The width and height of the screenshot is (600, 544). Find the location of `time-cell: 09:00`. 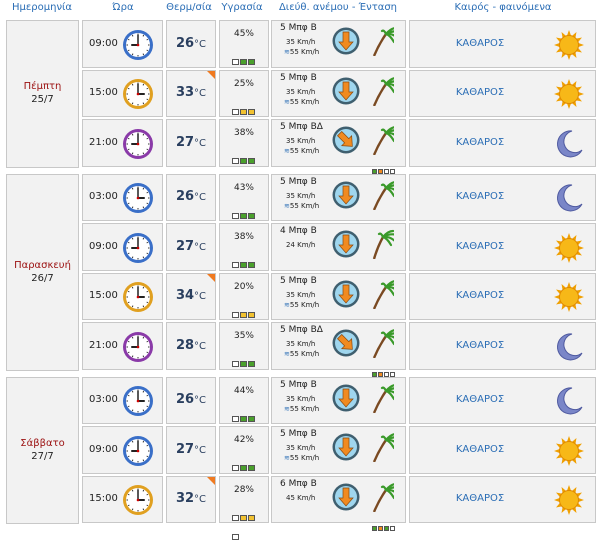

time-cell: 09:00 is located at coordinates (122, 247).